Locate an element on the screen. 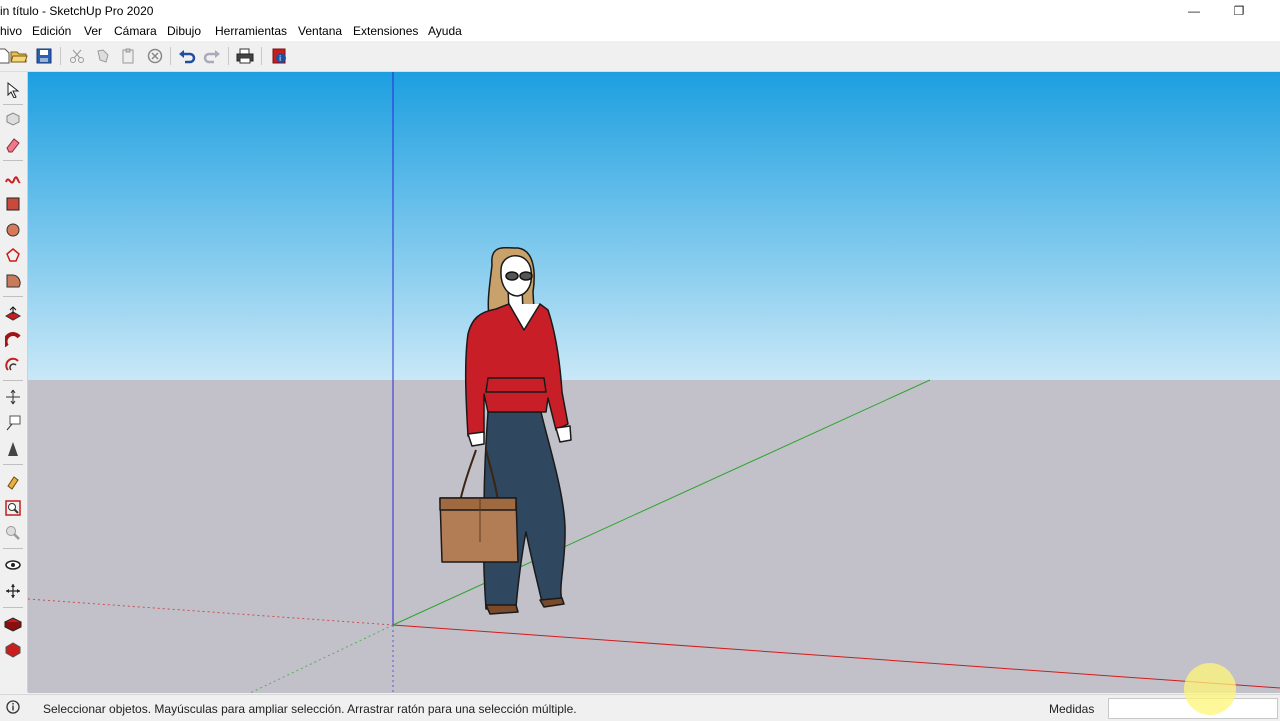 The image size is (1280, 721). extension-warehouse-icon is located at coordinates (13, 650).